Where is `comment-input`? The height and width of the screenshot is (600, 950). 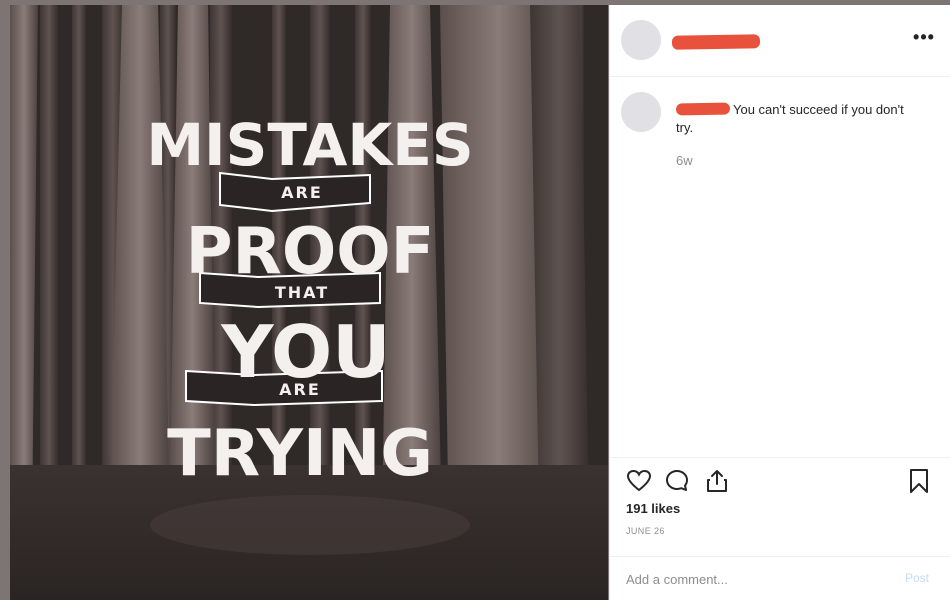
comment-input is located at coordinates (751, 579).